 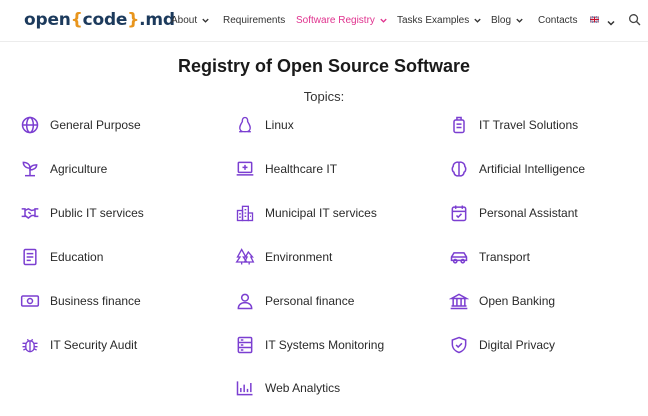 I want to click on topic-label: IT Systems Monitoring, so click(x=325, y=345).